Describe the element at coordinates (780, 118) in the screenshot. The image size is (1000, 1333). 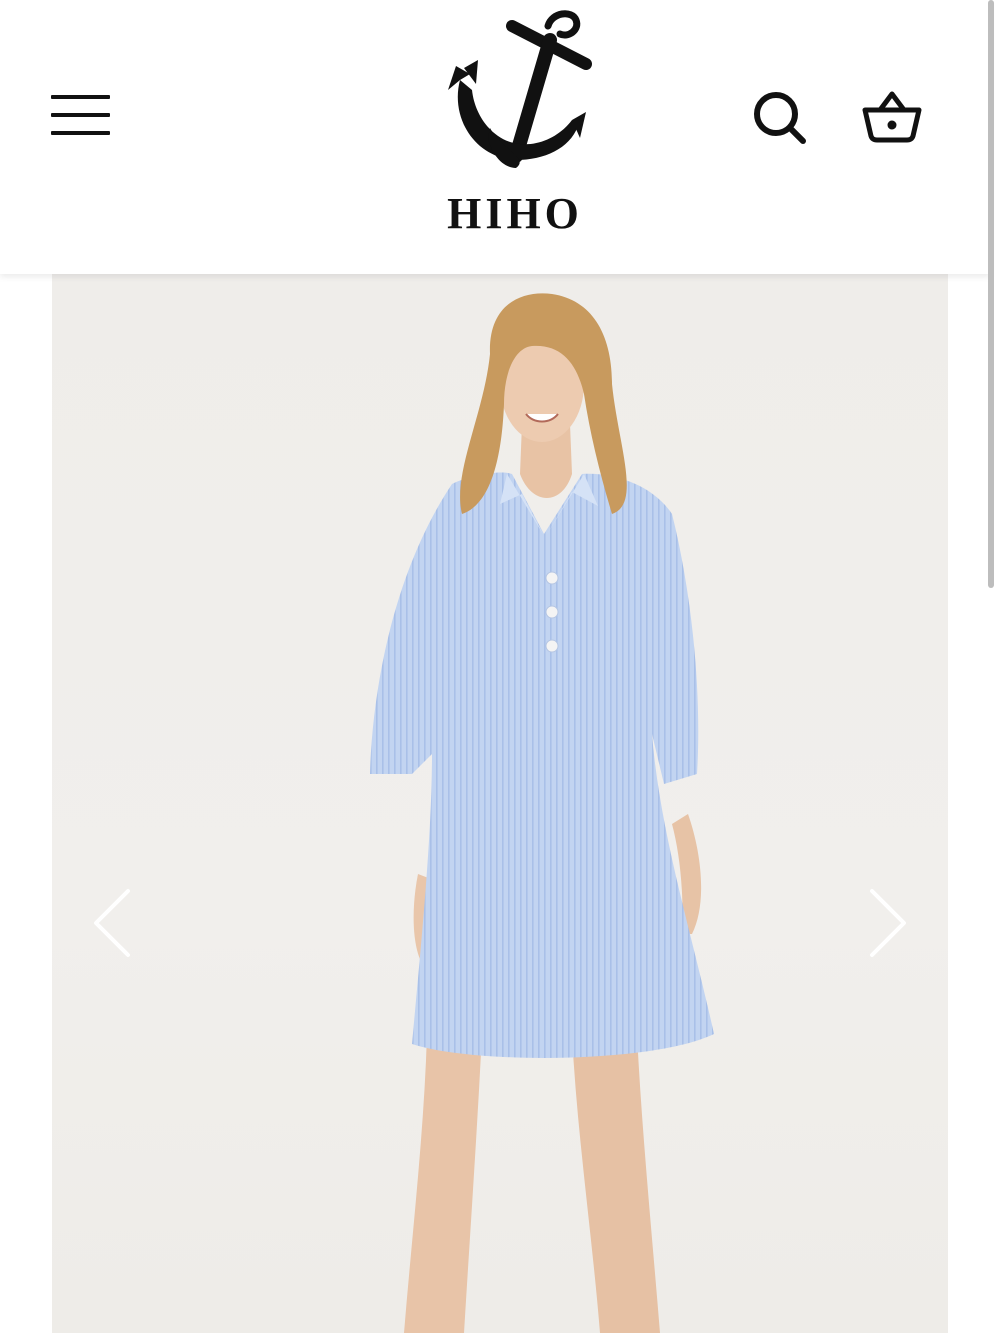
I see `search-icon` at that location.